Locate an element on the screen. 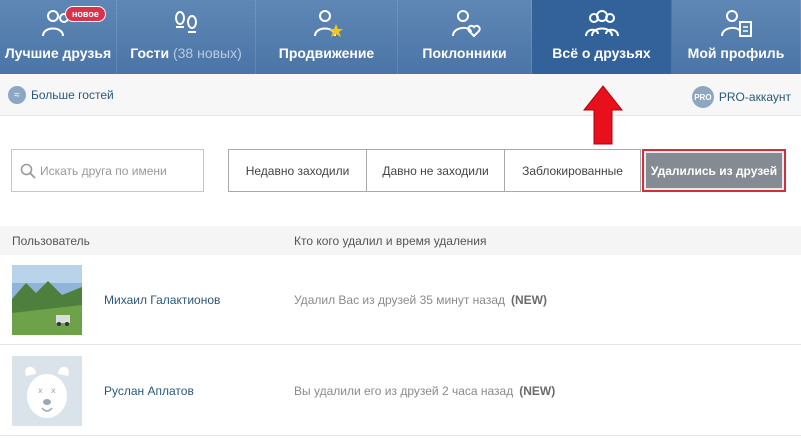 The image size is (801, 438). tab-promotion: Продвижение is located at coordinates (327, 37).